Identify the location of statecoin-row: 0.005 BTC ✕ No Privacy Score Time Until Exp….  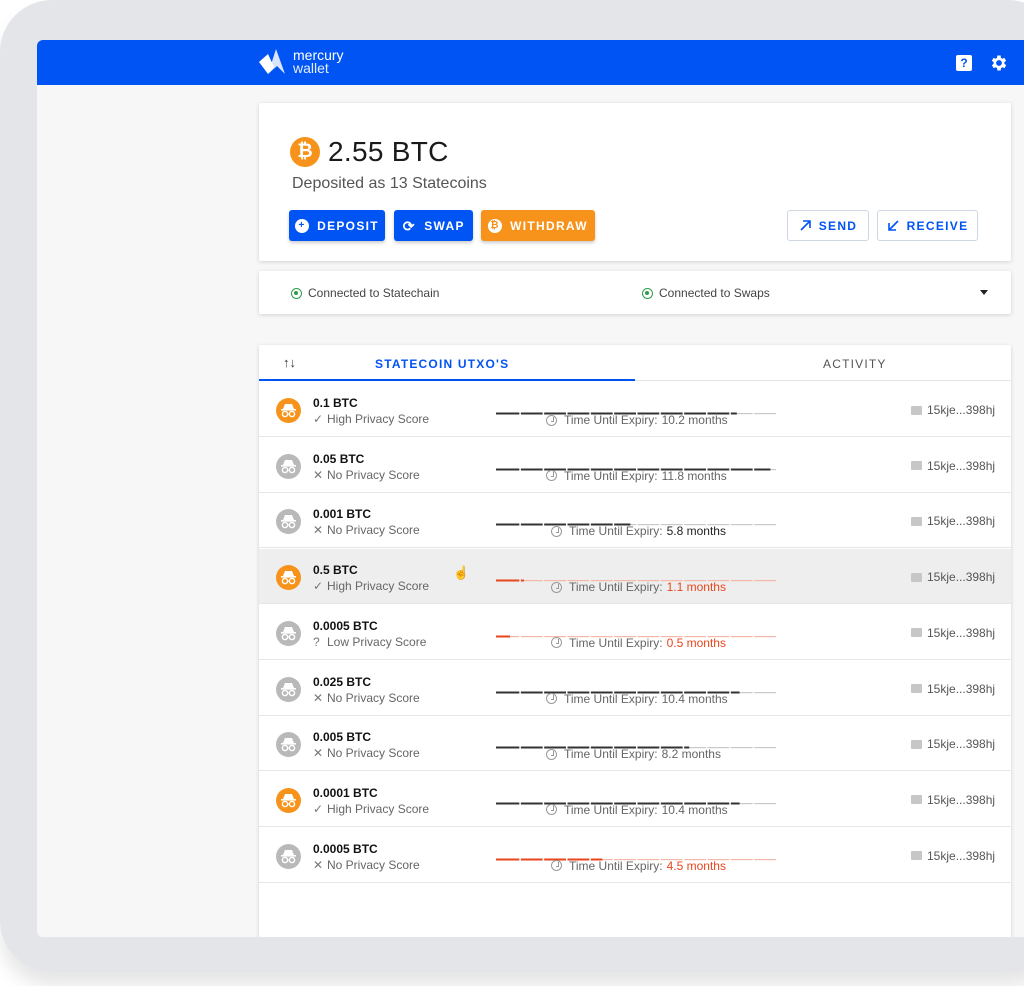
(635, 744).